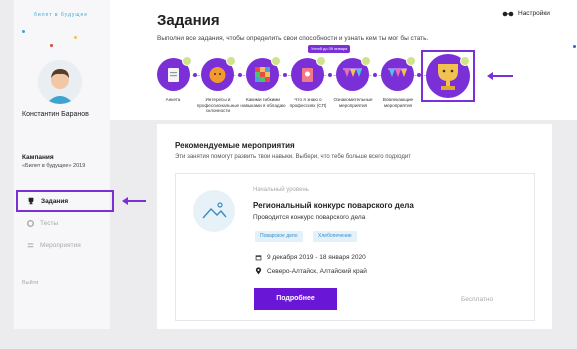 This screenshot has height=349, width=577. I want to click on settings-button: Настройки, so click(526, 13).